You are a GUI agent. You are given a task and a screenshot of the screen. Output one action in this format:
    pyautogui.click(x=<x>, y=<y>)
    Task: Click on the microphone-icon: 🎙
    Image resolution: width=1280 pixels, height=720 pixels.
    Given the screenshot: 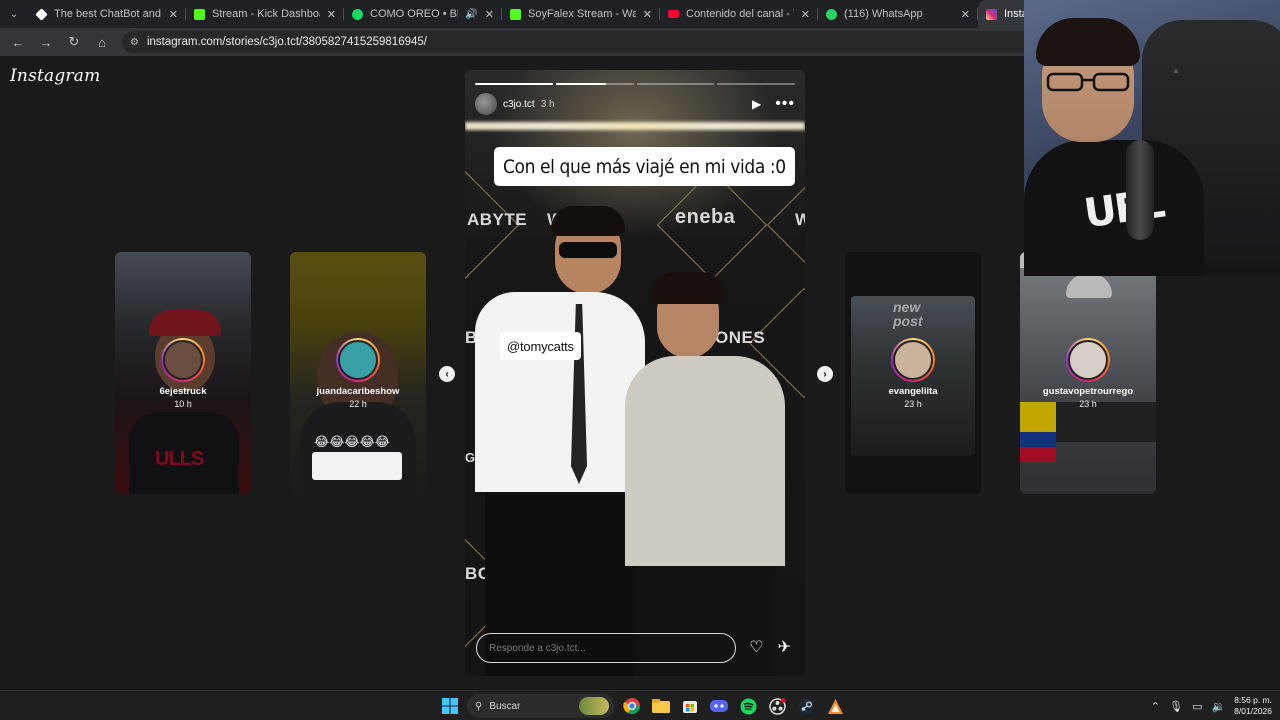 What is the action you would take?
    pyautogui.click(x=1176, y=706)
    